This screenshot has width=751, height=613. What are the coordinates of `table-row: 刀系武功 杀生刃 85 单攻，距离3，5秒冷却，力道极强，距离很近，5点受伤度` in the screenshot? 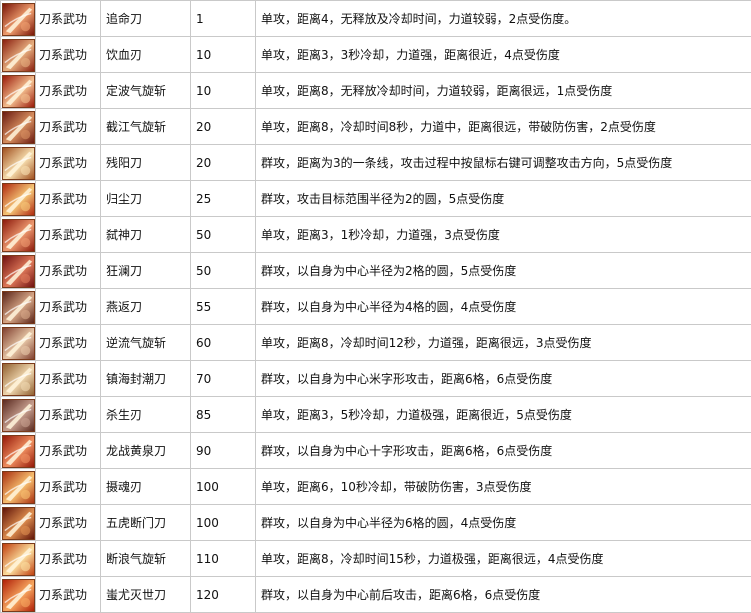 It's located at (376, 415).